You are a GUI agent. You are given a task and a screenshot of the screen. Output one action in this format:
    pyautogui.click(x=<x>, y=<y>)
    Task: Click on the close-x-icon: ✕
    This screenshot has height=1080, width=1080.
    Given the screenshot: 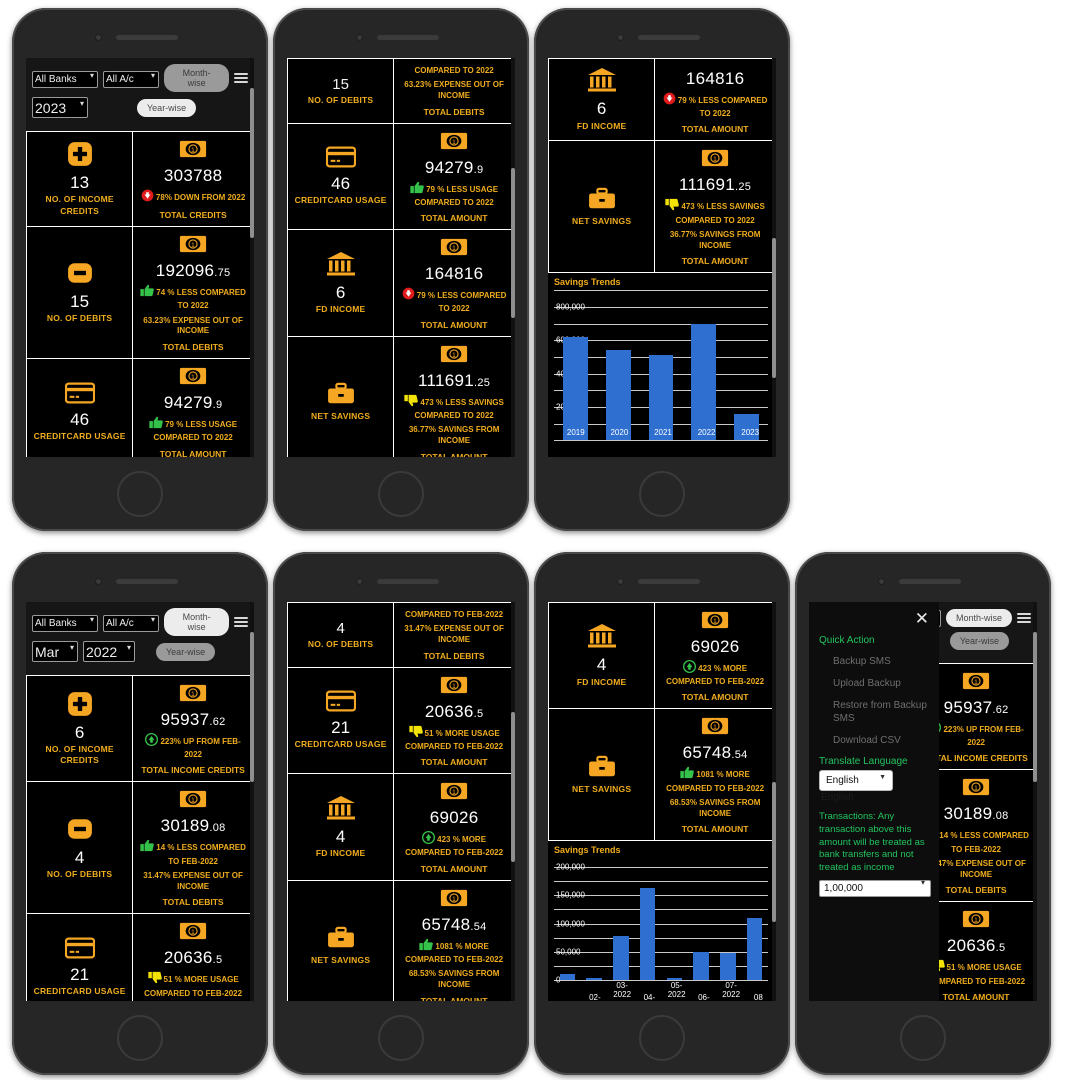 What is the action you would take?
    pyautogui.click(x=874, y=618)
    